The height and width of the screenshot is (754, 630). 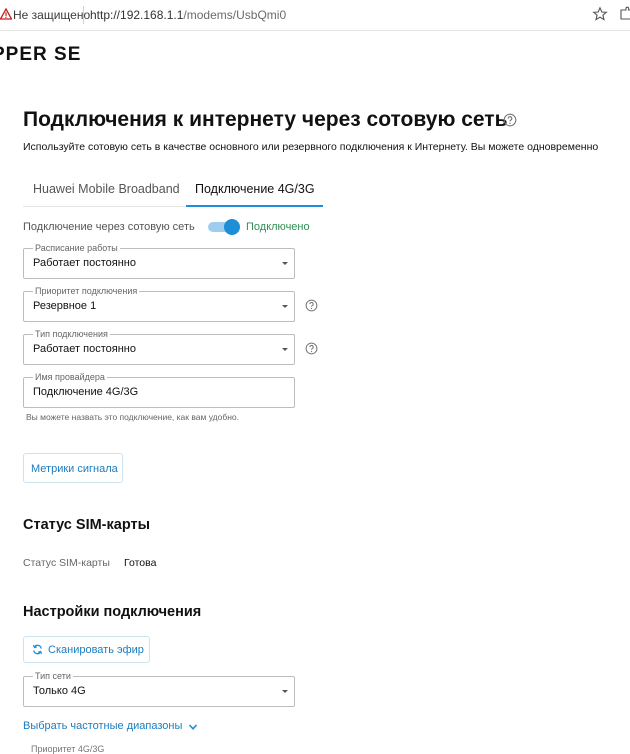 What do you see at coordinates (140, 563) in the screenshot?
I see `sim-status-value: Готова` at bounding box center [140, 563].